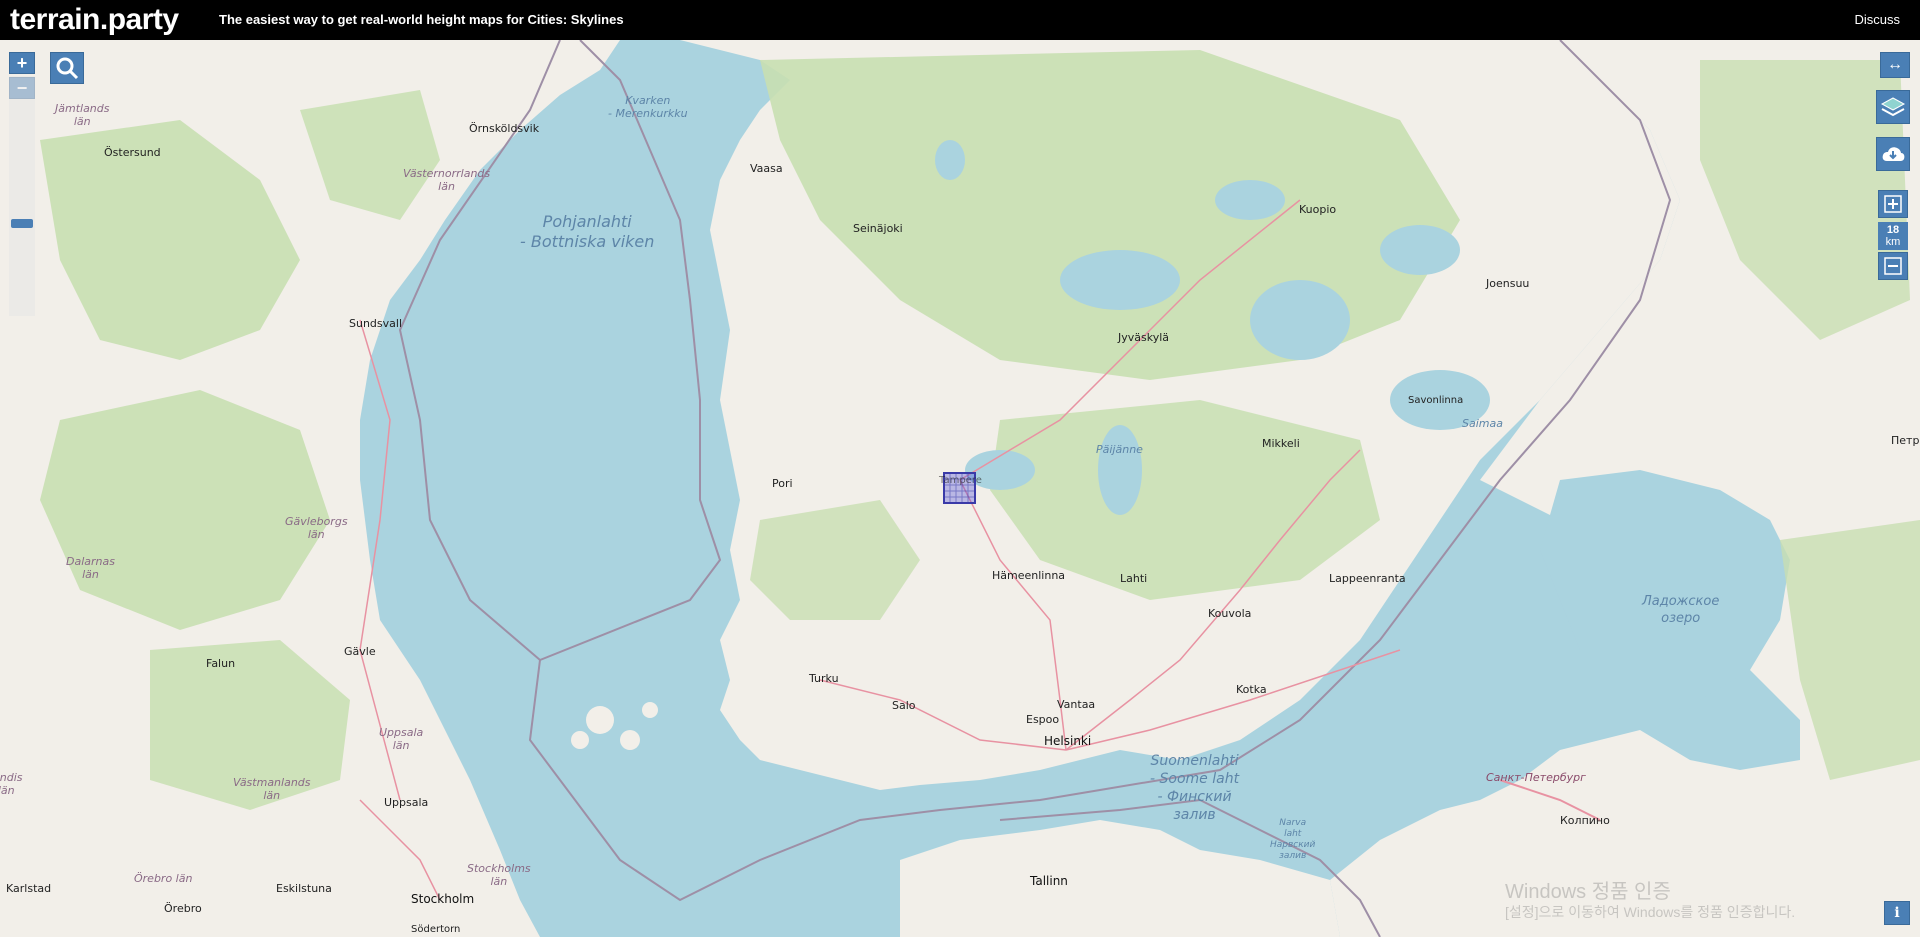  I want to click on cloud-download-icon, so click(1893, 154).